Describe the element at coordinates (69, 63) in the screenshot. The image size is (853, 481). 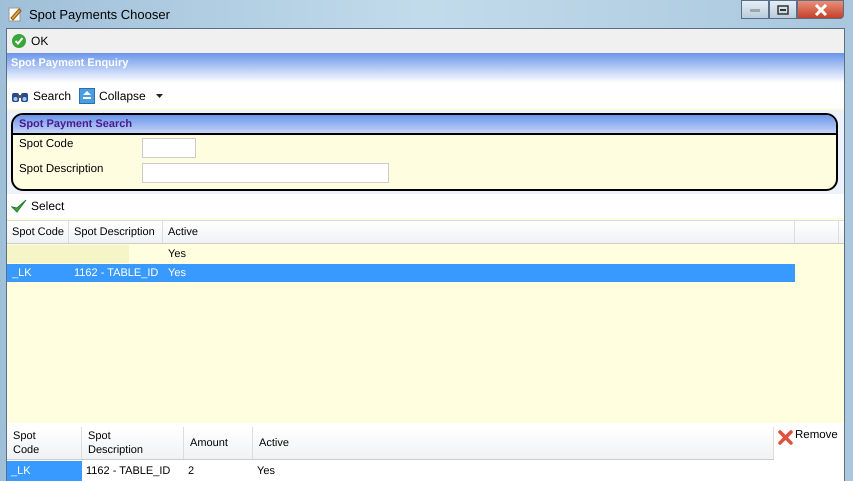
I see `section-title: Spot Payment Enquiry` at that location.